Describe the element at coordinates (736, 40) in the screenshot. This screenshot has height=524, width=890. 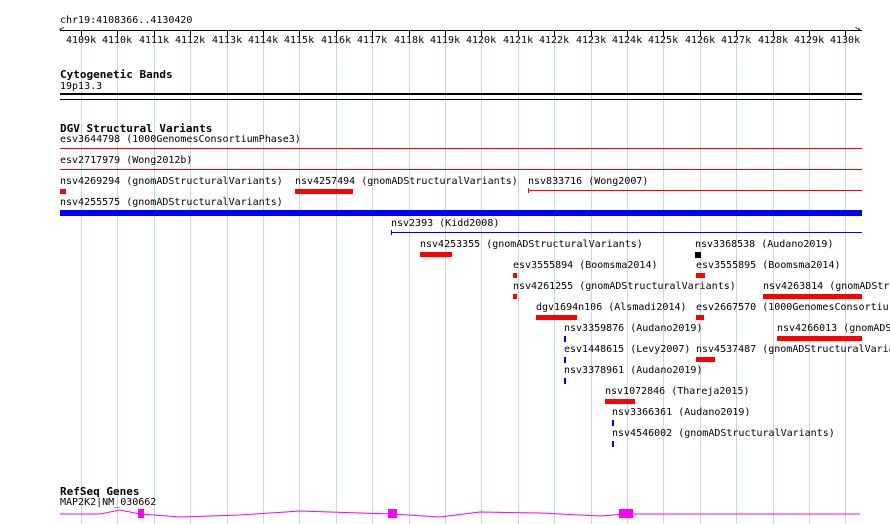
I see `ruler-tick-label: 4127k` at that location.